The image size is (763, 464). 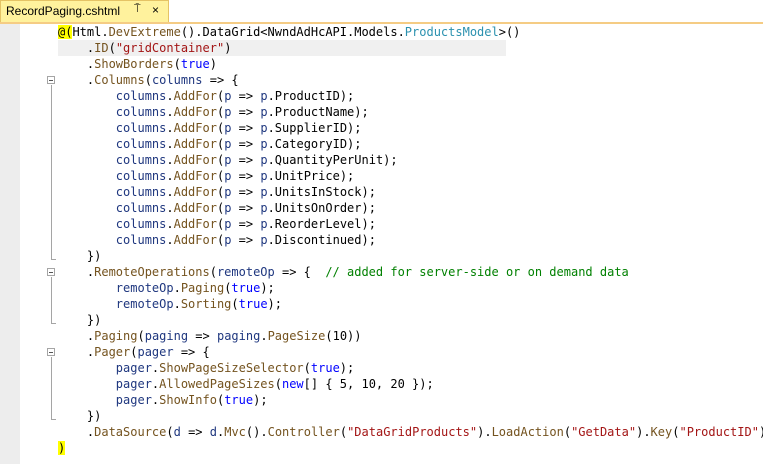 What do you see at coordinates (410, 80) in the screenshot?
I see `code-line: .Columns(columns => {` at bounding box center [410, 80].